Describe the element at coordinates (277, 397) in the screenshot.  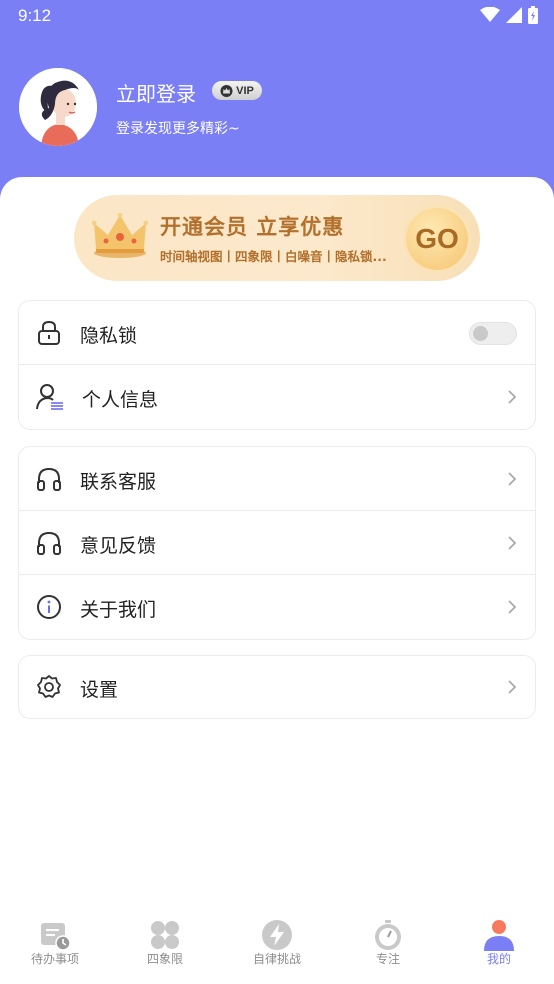
I see `row-personal-info: 个人信息` at that location.